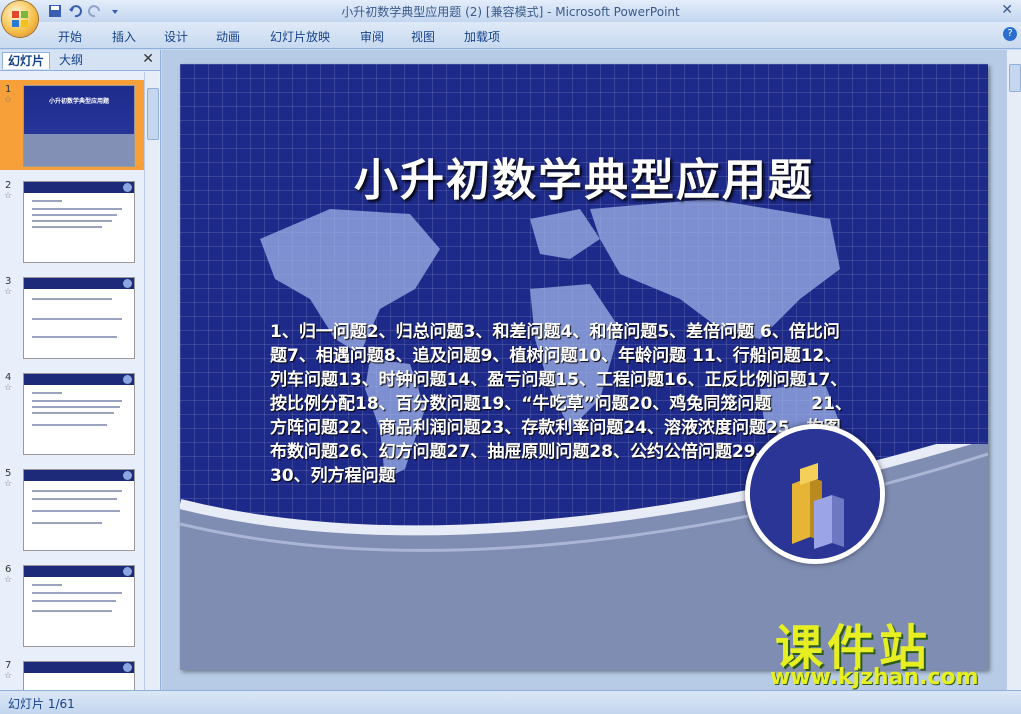  Describe the element at coordinates (41, 704) in the screenshot. I see `slide-count-status: 幻灯片 1/61` at that location.